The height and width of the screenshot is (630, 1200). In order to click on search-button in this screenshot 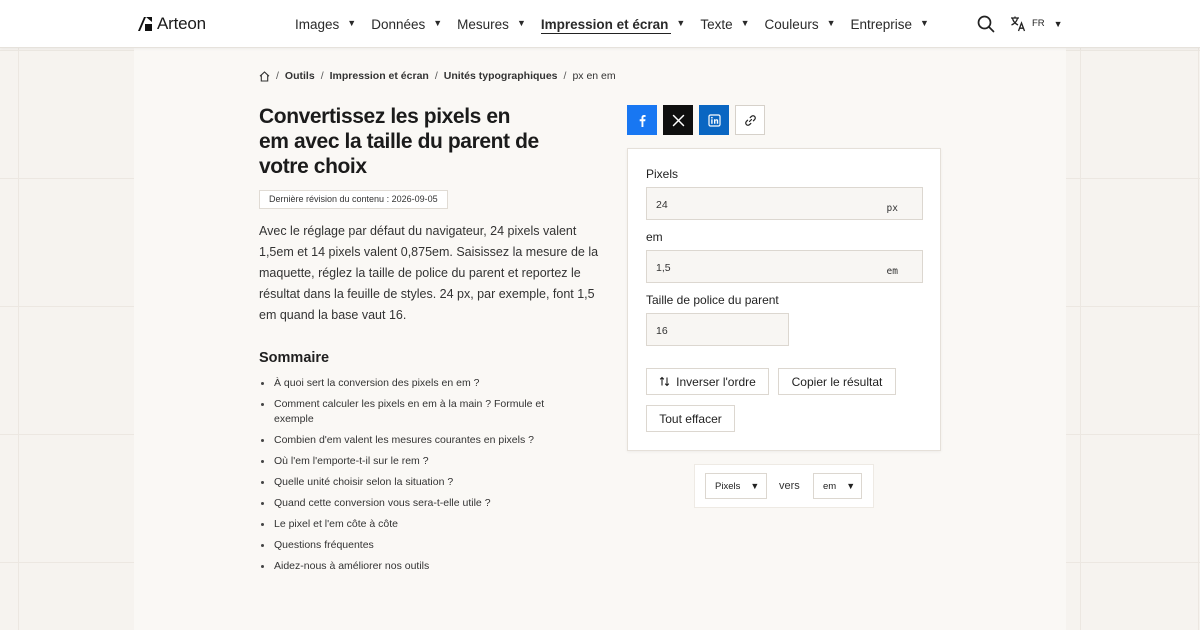, I will do `click(986, 24)`.